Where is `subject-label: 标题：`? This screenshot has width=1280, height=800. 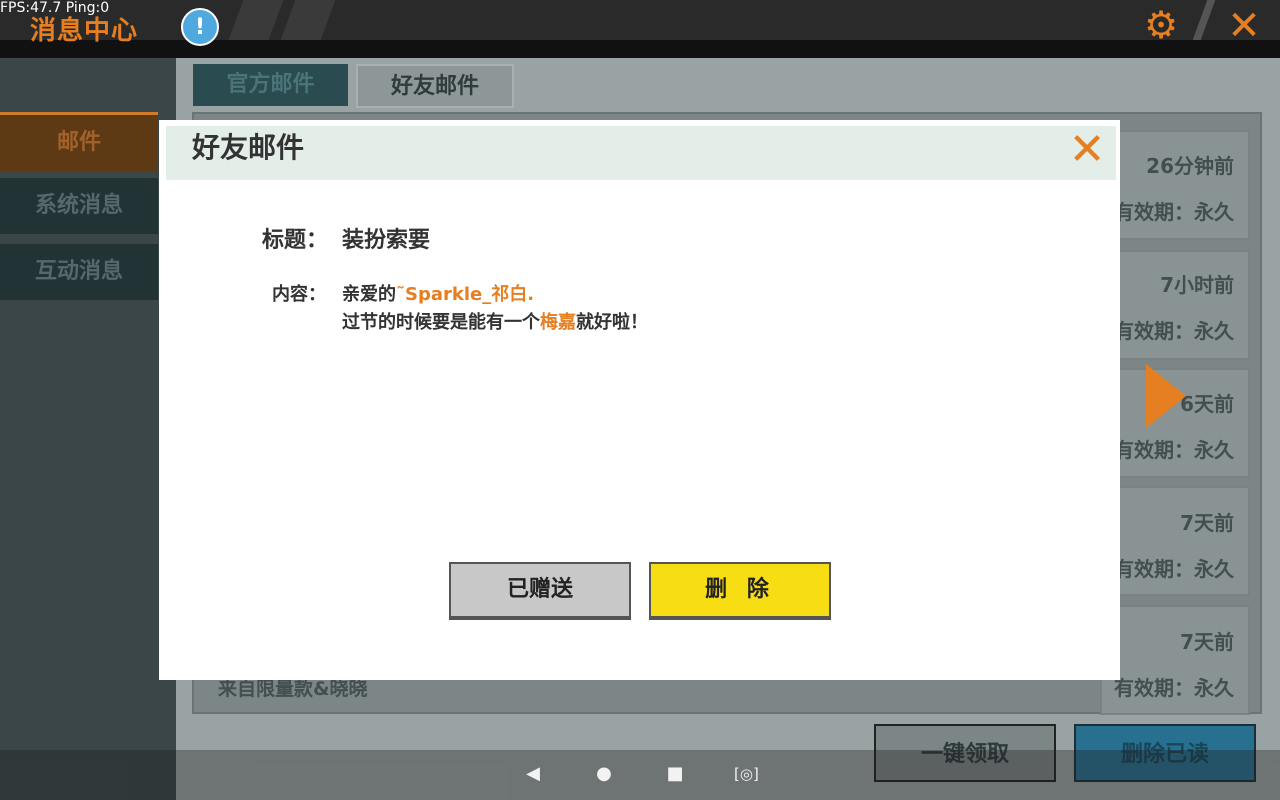 subject-label: 标题： is located at coordinates (295, 240).